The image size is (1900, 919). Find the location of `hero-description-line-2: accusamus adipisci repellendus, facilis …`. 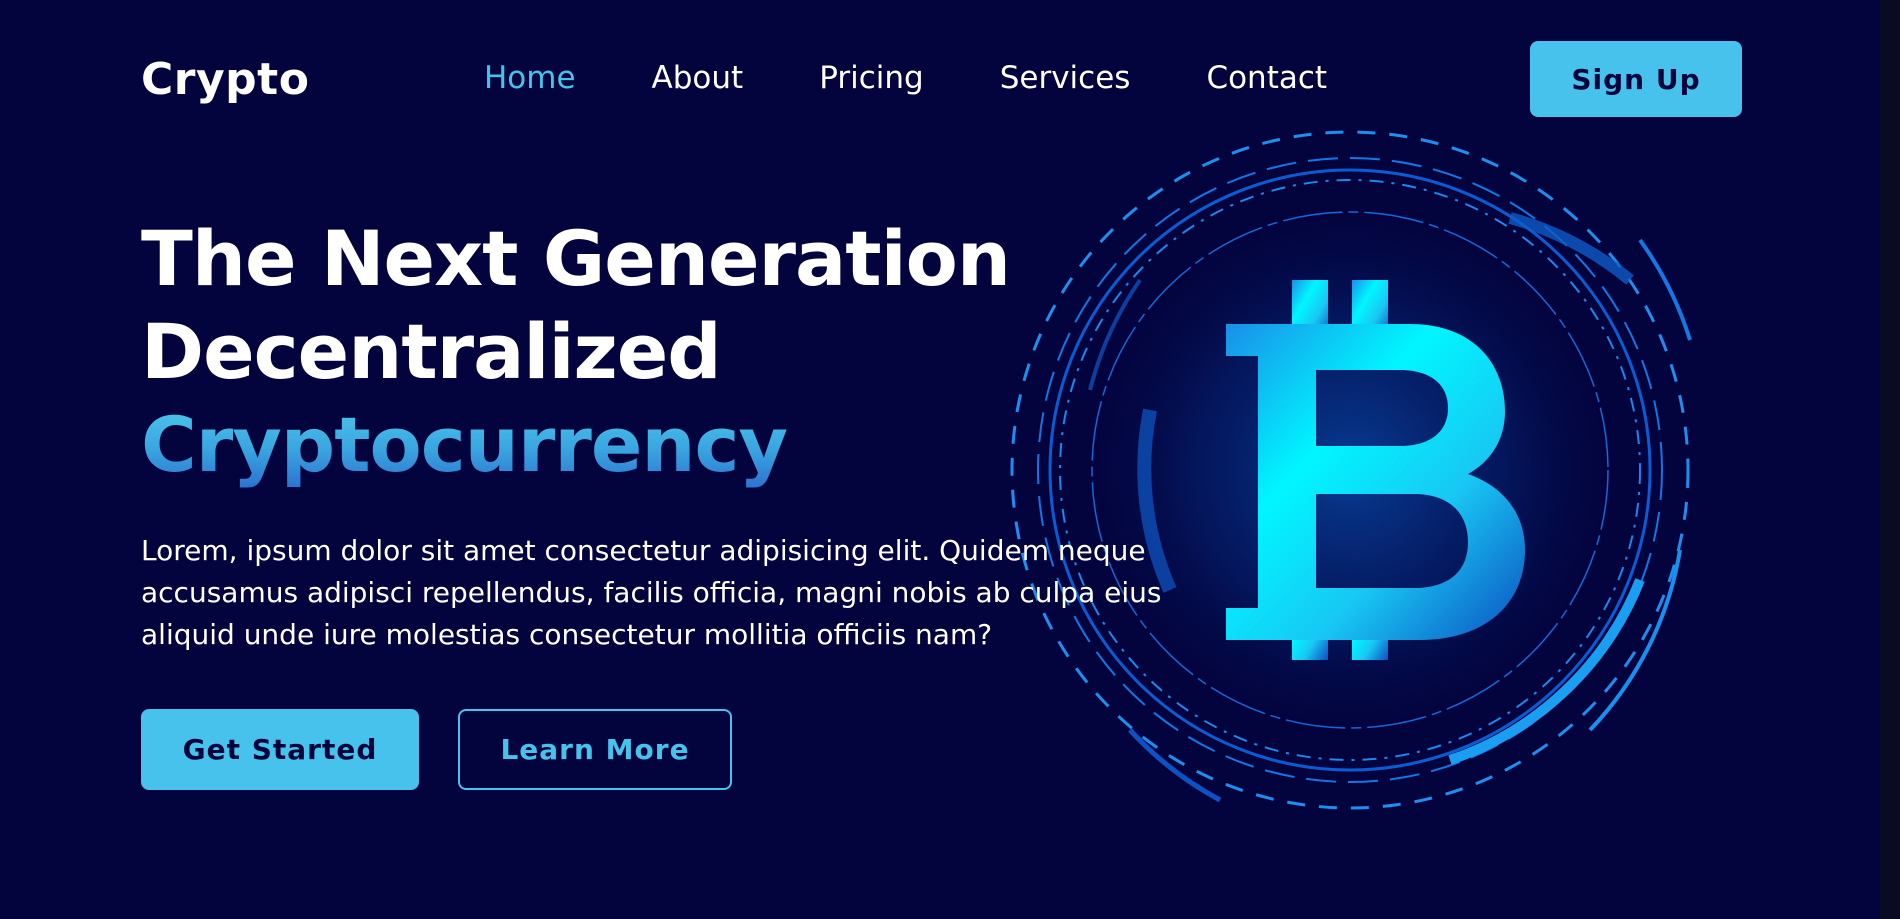

hero-description-line-2: accusamus adipisci repellendus, facilis … is located at coordinates (651, 592).